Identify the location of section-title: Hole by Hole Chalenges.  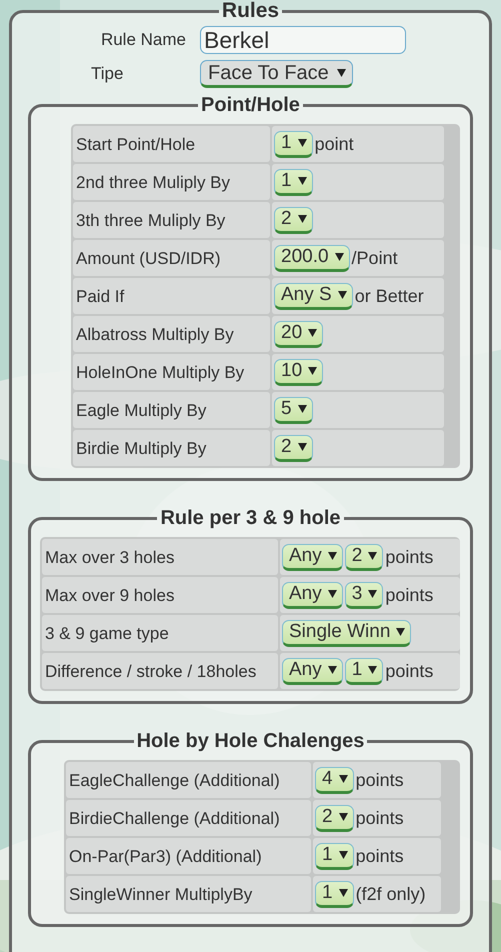
(251, 741).